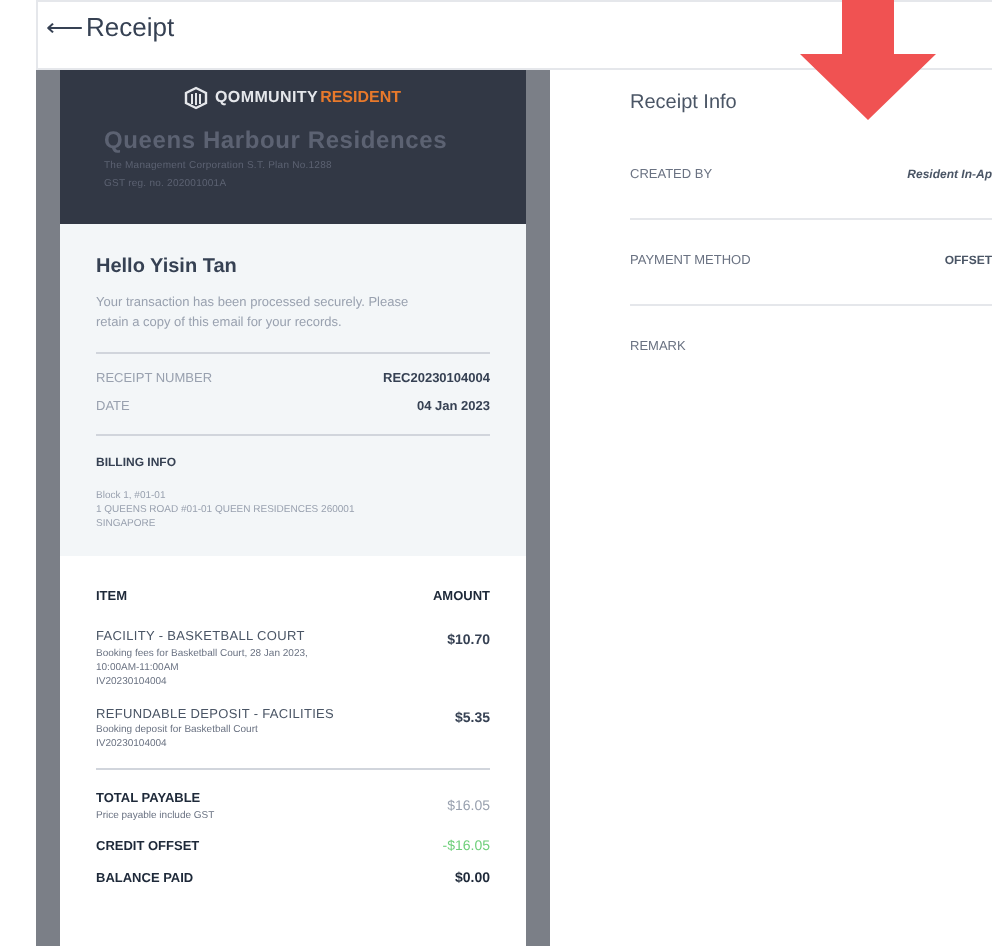  Describe the element at coordinates (266, 98) in the screenshot. I see `logo-brand: QOMMUNITY` at that location.